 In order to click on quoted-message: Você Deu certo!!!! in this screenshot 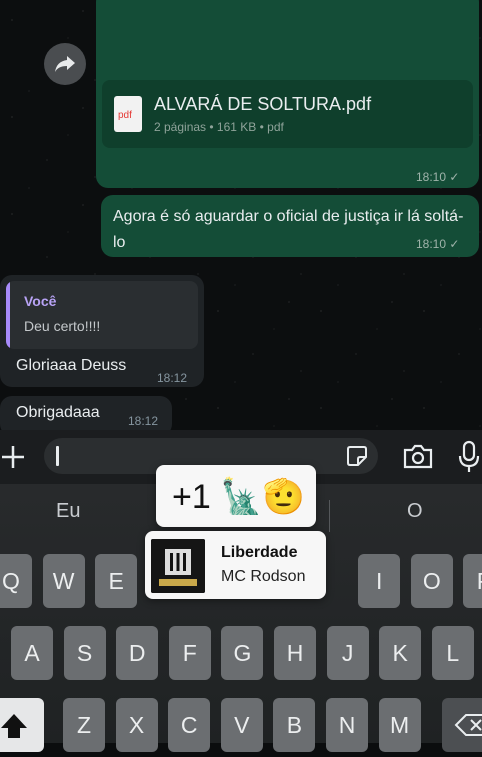, I will do `click(102, 315)`.